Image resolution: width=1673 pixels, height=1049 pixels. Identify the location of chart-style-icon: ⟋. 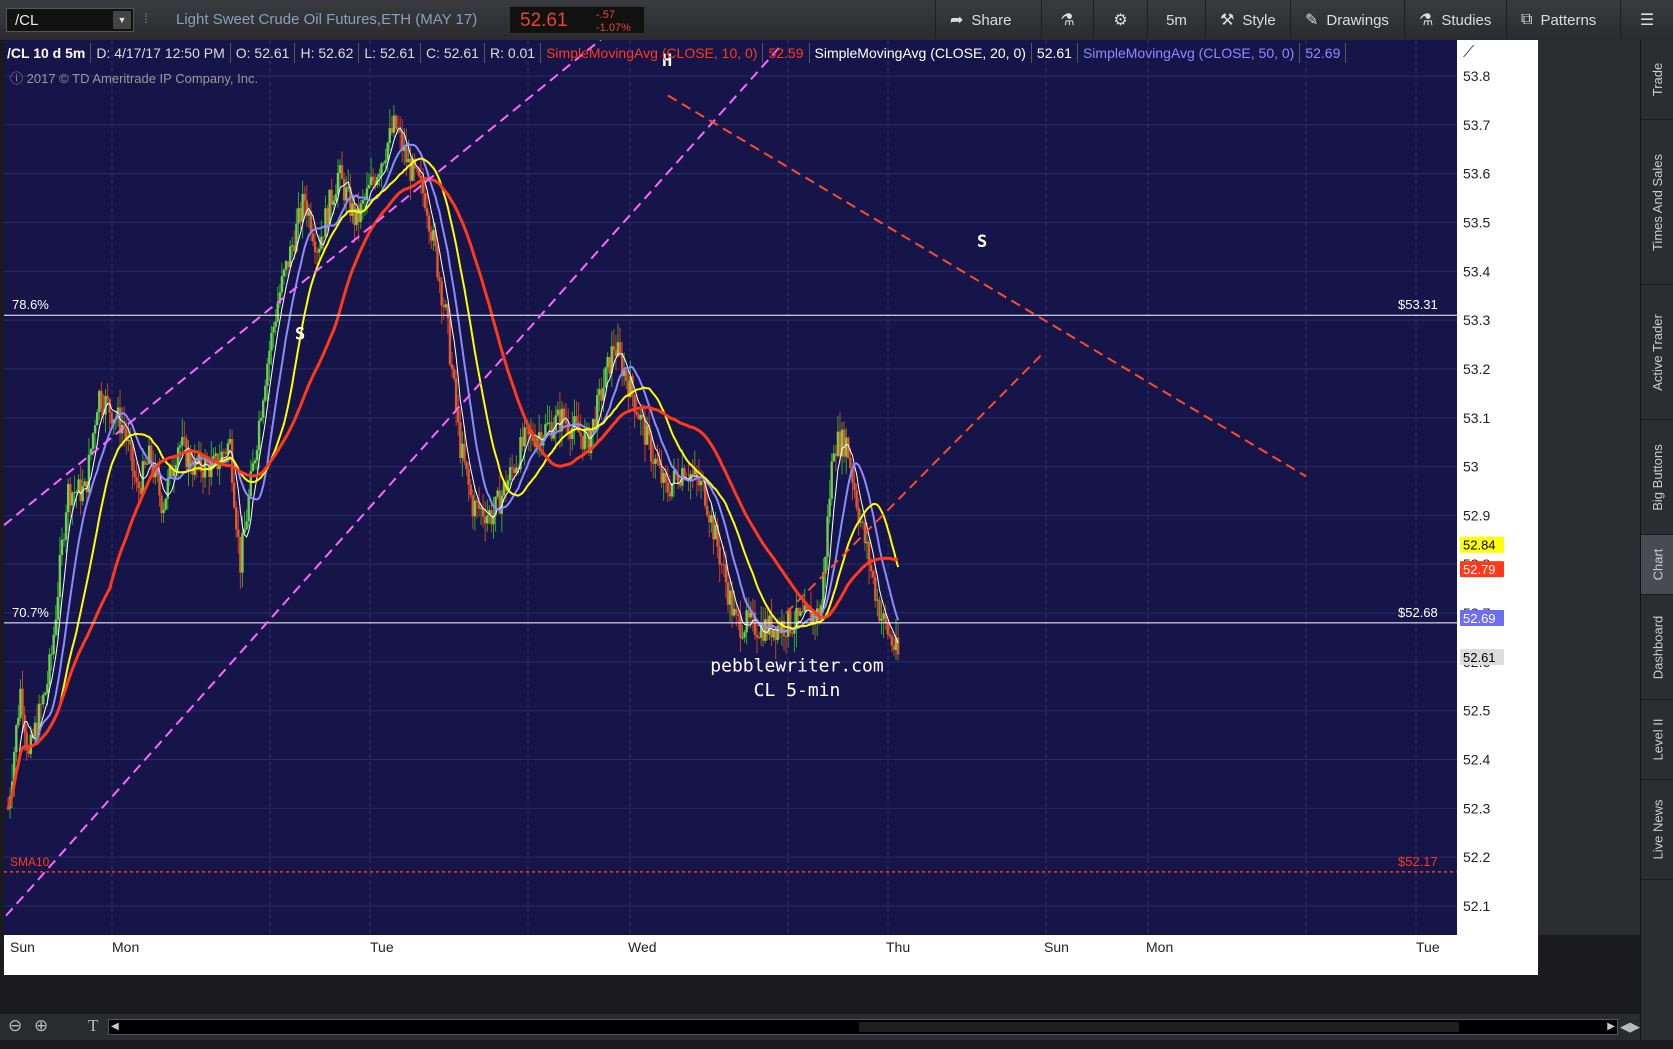
(1469, 52).